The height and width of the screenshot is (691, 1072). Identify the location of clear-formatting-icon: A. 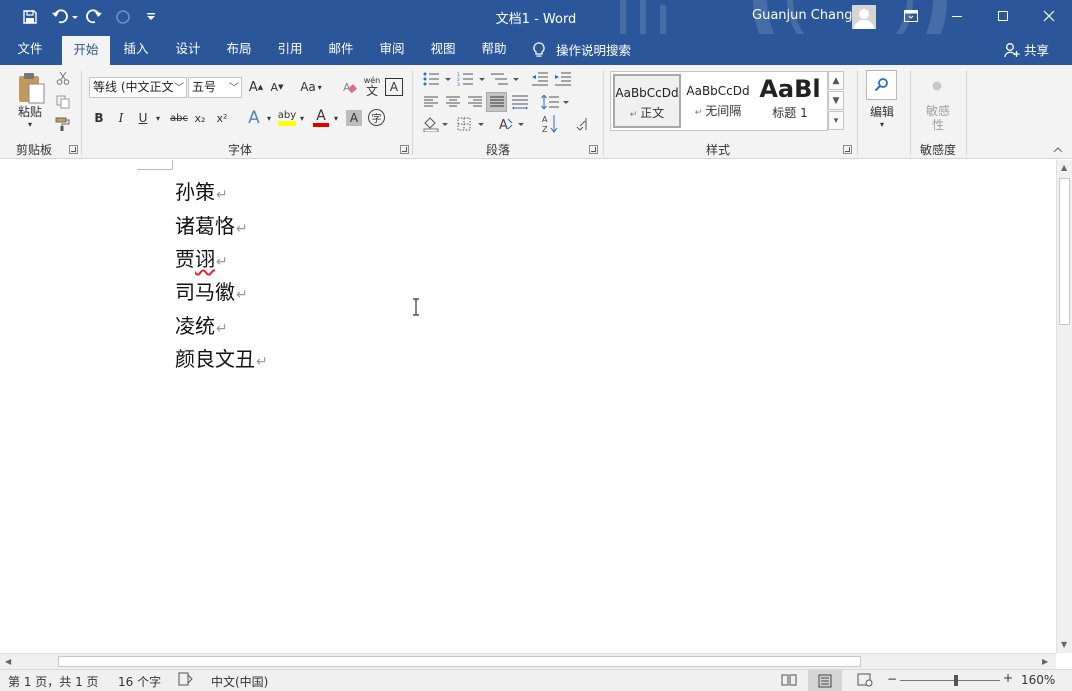
(350, 87).